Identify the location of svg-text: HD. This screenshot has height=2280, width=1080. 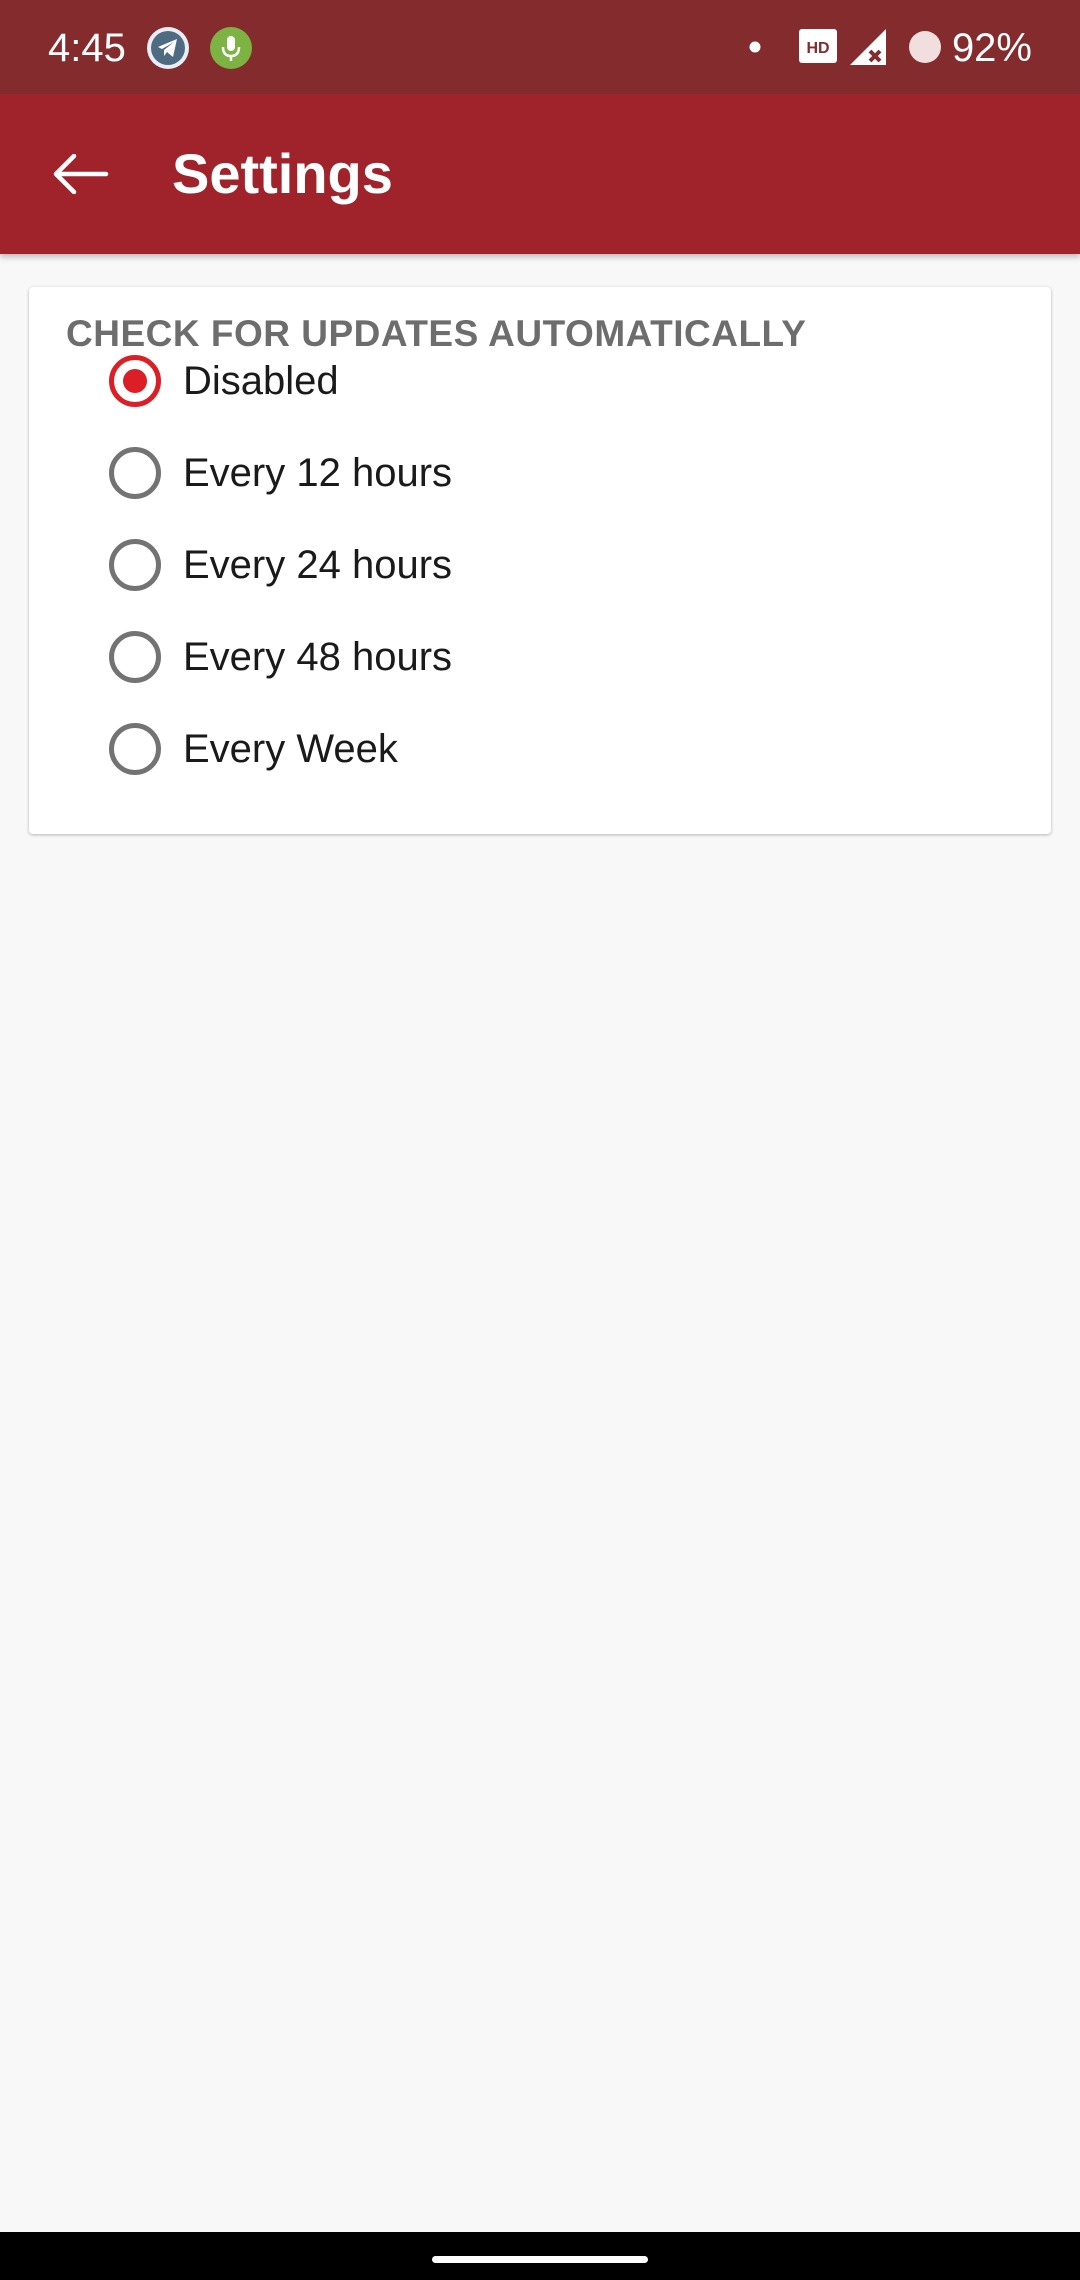
(817, 48).